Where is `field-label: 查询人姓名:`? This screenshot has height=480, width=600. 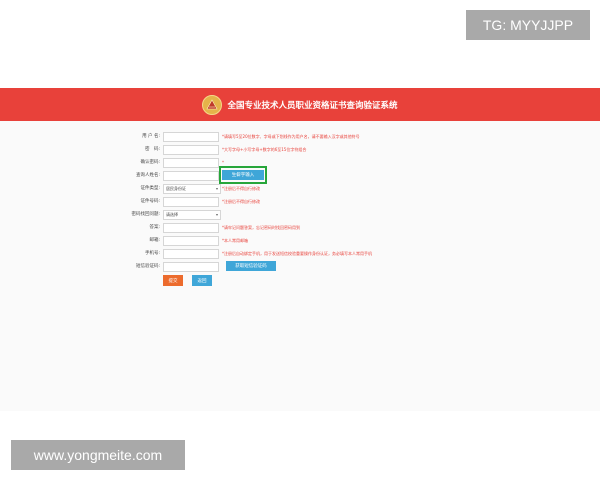 field-label: 查询人姓名: is located at coordinates (147, 175).